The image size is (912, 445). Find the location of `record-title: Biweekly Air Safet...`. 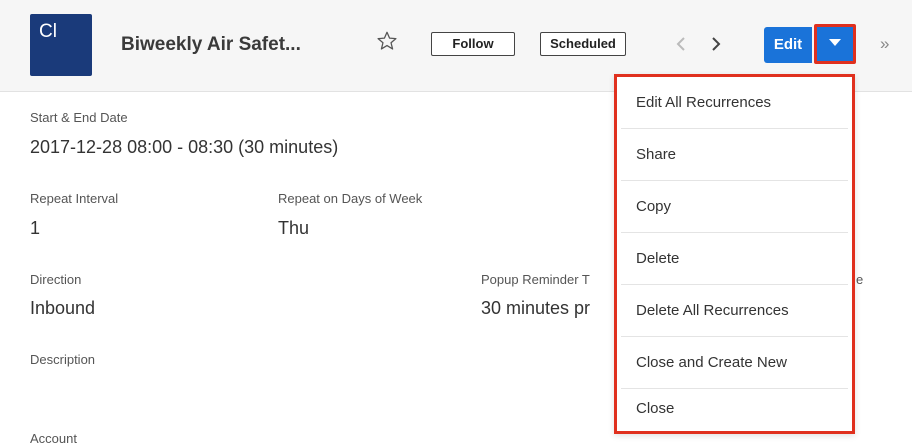

record-title: Biweekly Air Safet... is located at coordinates (211, 44).